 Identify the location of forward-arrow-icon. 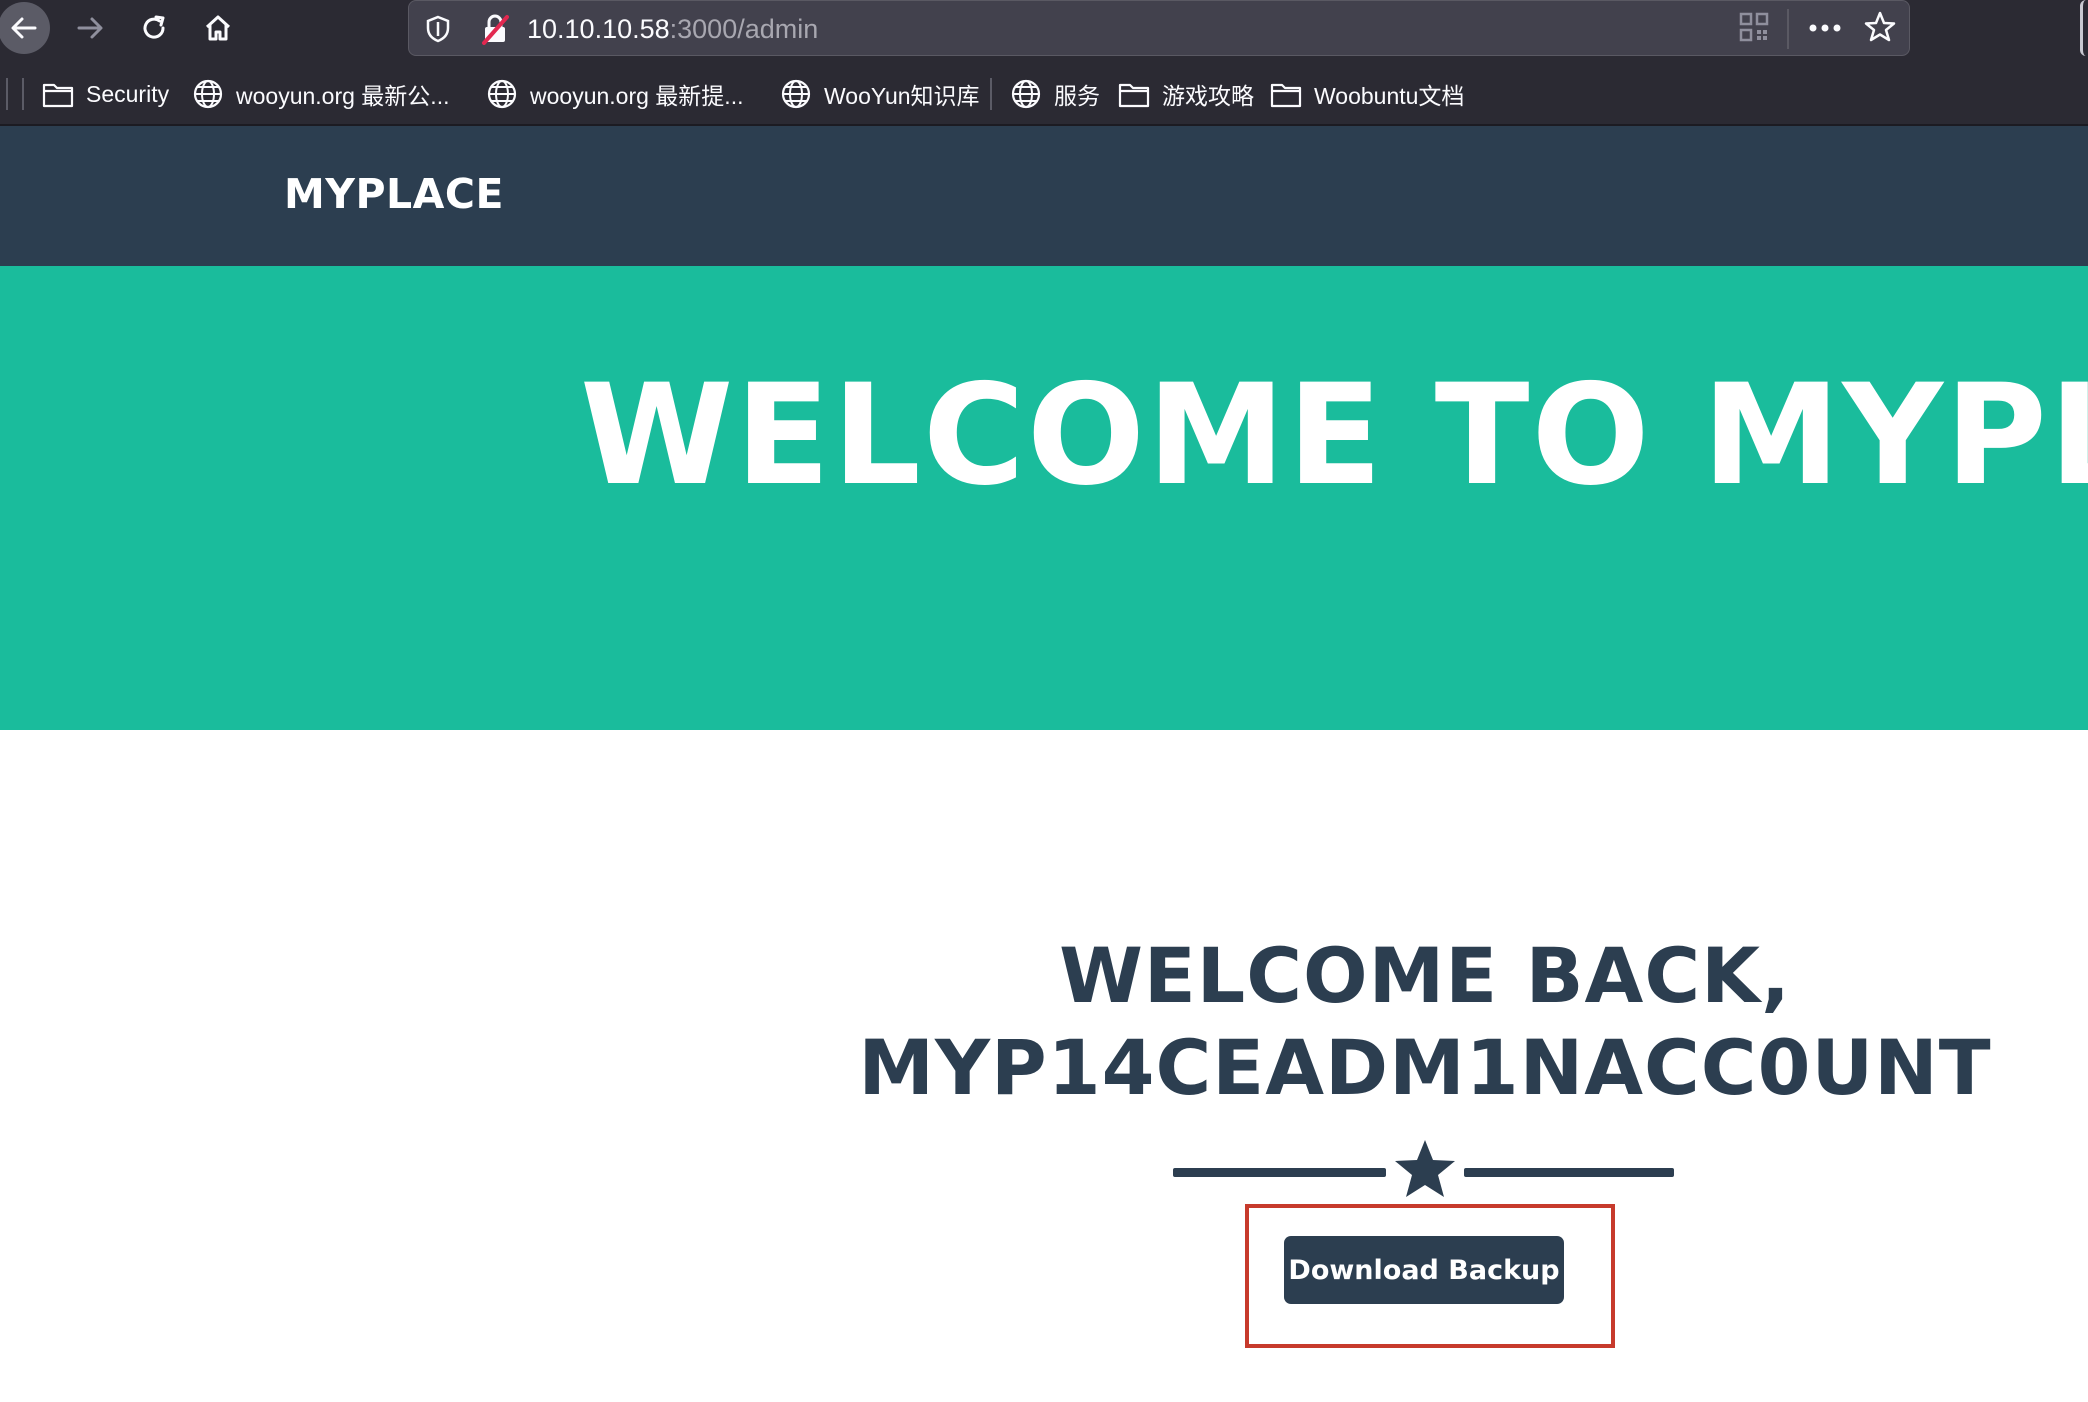
(90, 28).